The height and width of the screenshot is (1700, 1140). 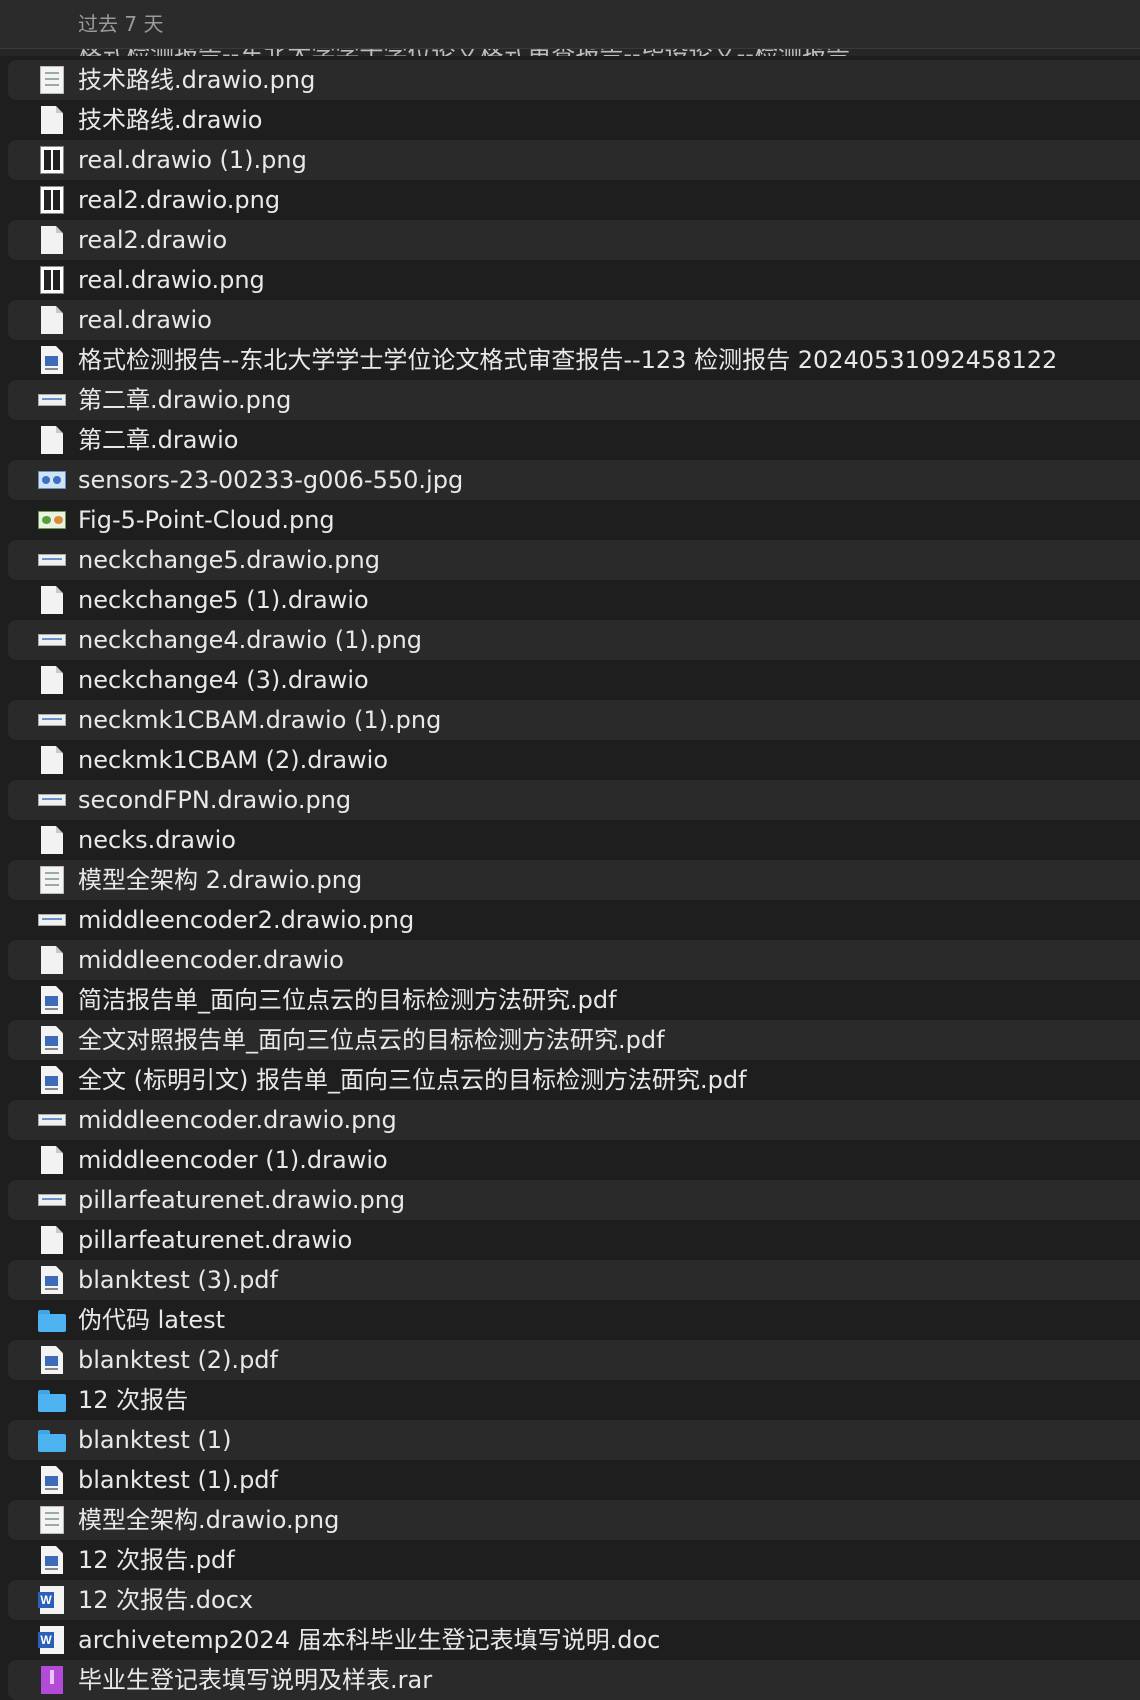 What do you see at coordinates (570, 1600) in the screenshot?
I see `file-row: 12 次报告.docx` at bounding box center [570, 1600].